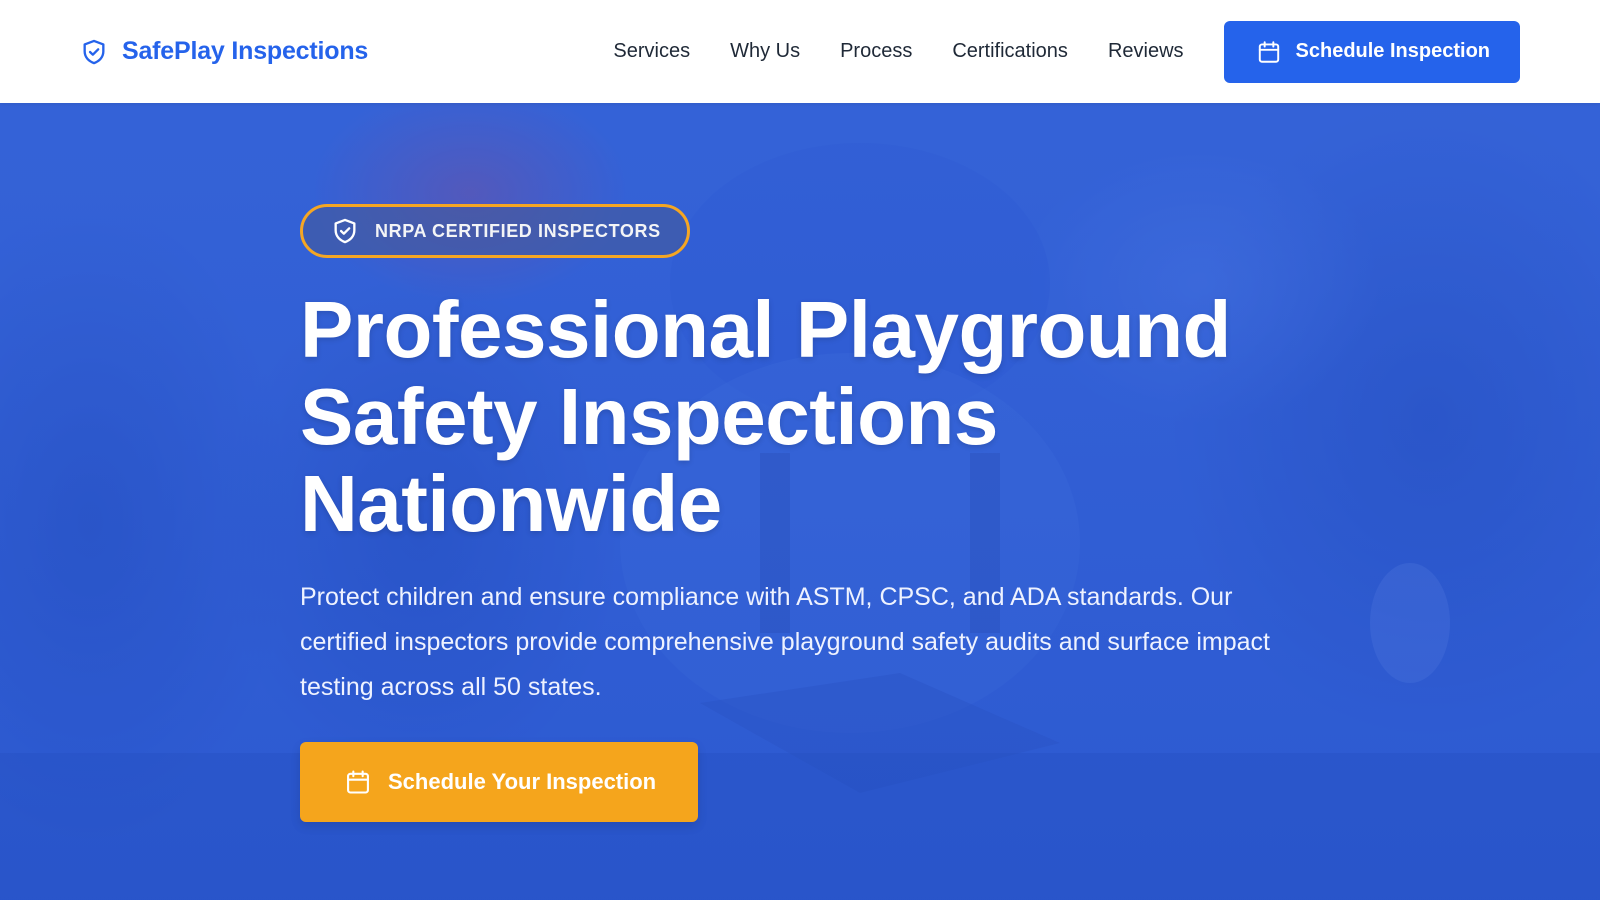 The height and width of the screenshot is (900, 1600). What do you see at coordinates (765, 51) in the screenshot?
I see `nav-link-why-us: Why Us` at bounding box center [765, 51].